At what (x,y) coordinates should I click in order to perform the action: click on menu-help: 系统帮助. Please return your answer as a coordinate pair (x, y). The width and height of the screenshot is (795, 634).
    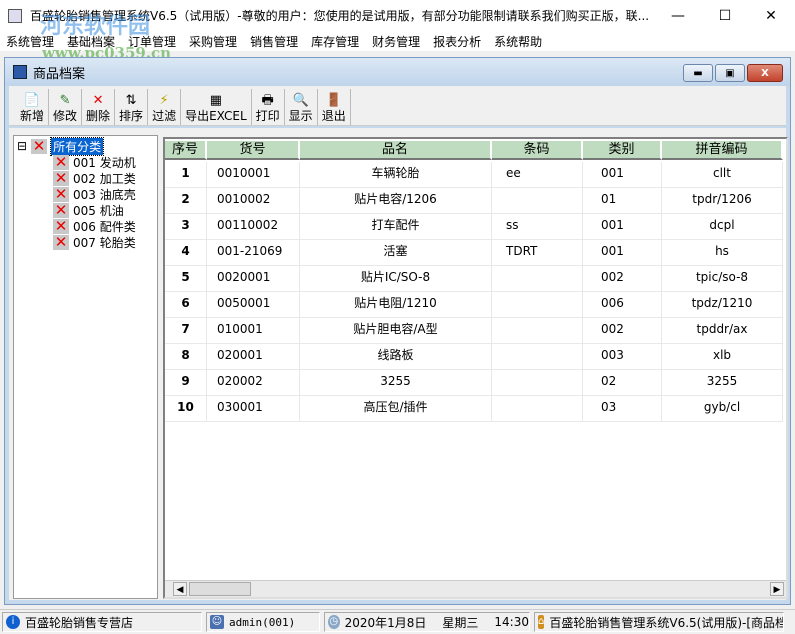
    Looking at the image, I should click on (518, 41).